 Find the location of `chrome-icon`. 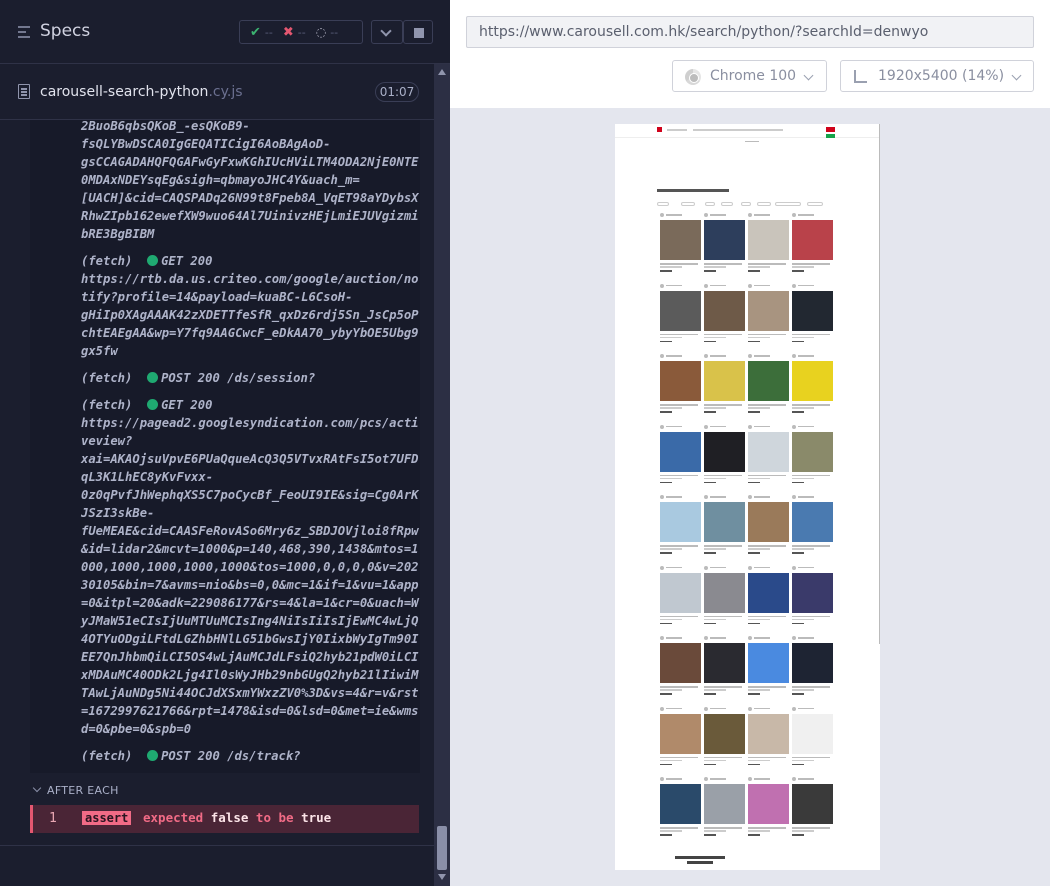

chrome-icon is located at coordinates (693, 77).